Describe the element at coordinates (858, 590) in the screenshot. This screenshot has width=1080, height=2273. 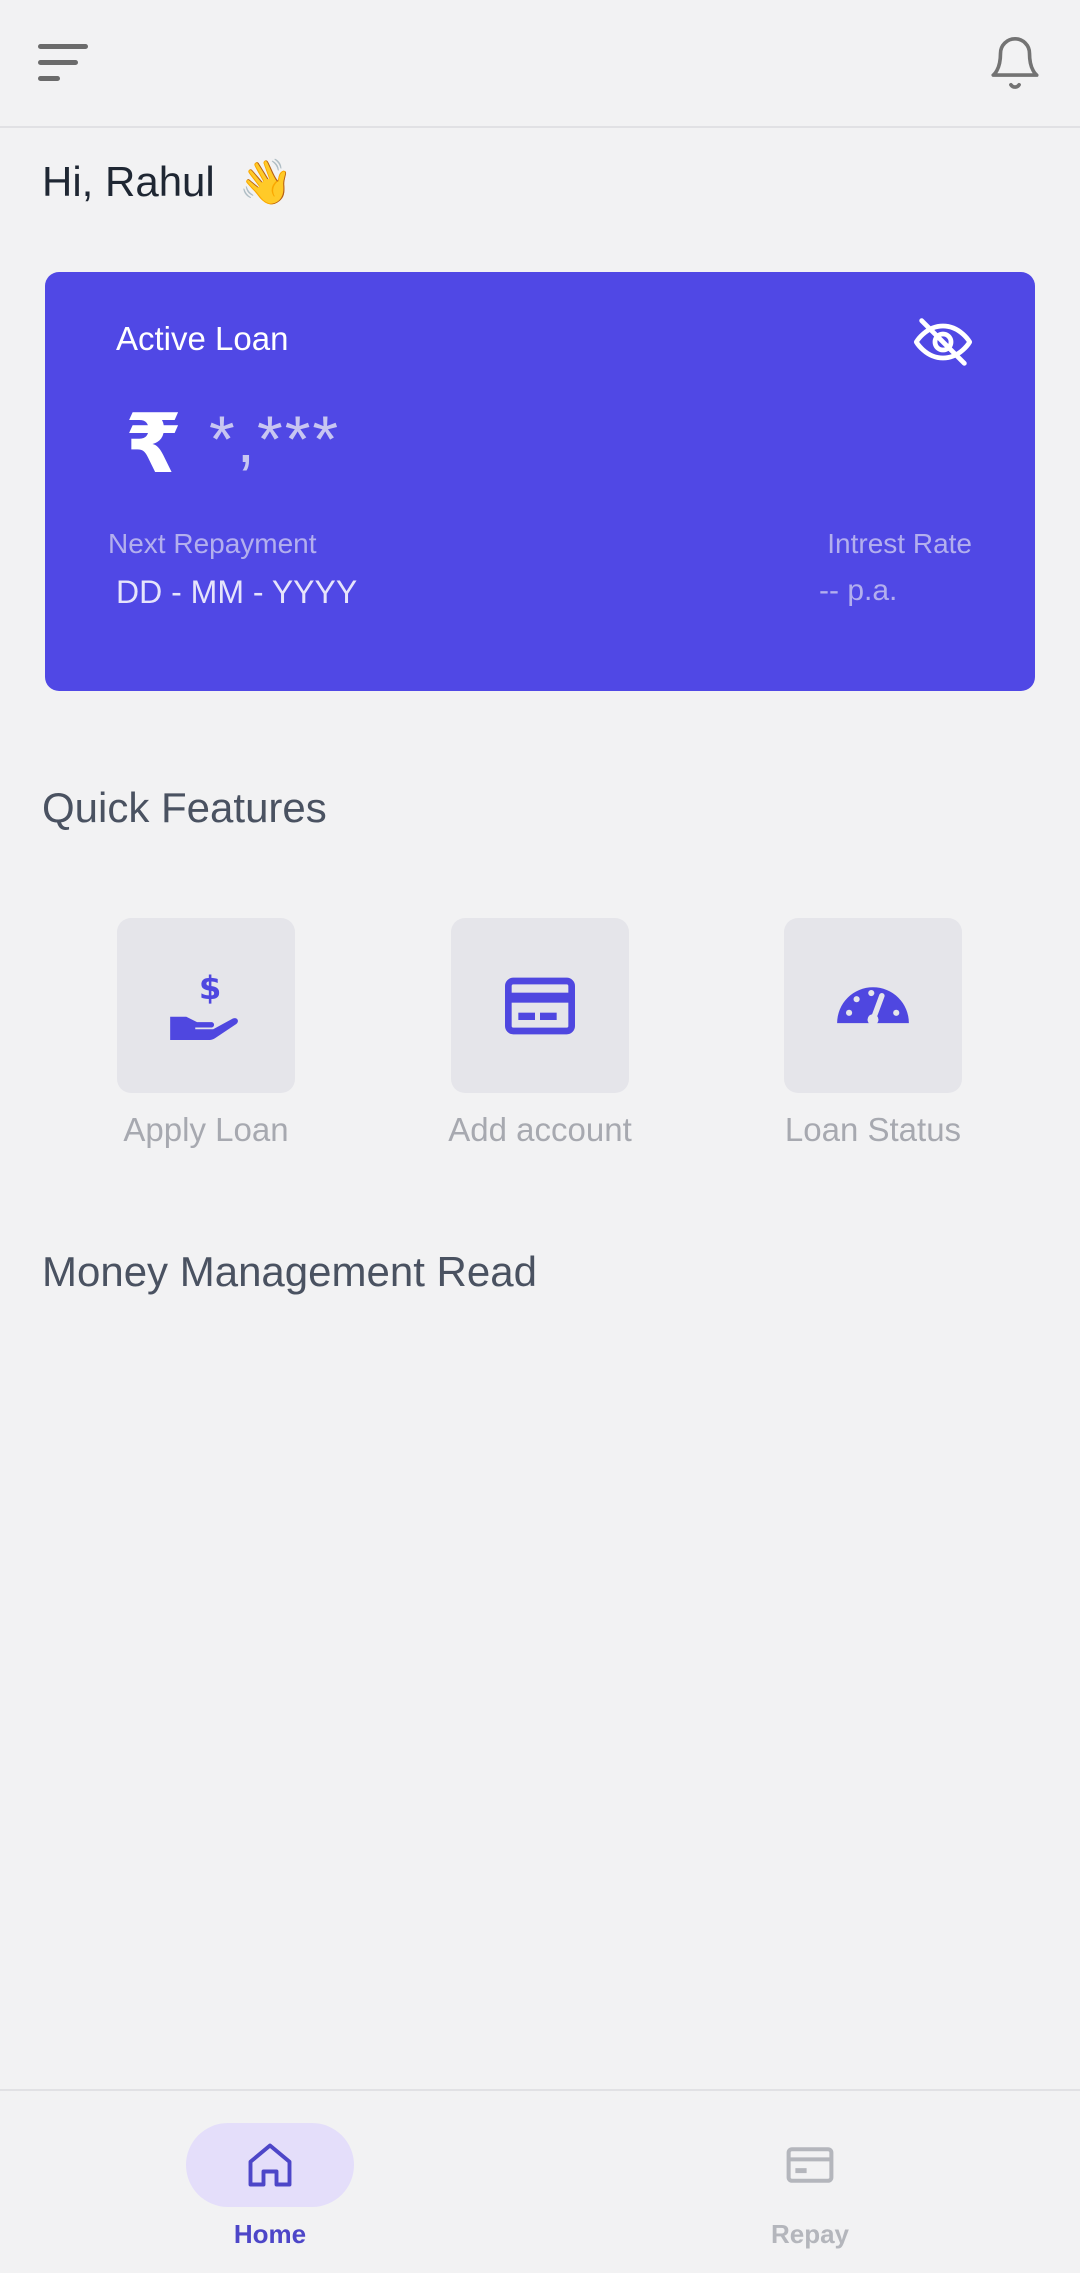
I see `interest-rate-value: -- p.a.` at that location.